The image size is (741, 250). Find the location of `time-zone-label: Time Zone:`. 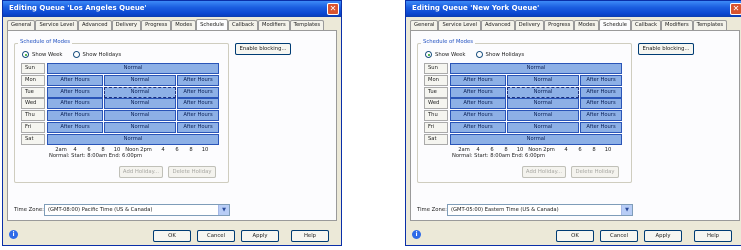

time-zone-label: Time Zone: is located at coordinates (432, 210).